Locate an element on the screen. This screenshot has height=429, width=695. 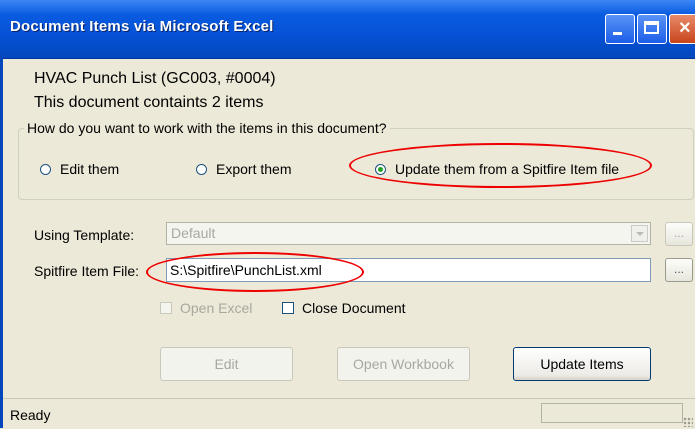
close-icon: × is located at coordinates (685, 28).